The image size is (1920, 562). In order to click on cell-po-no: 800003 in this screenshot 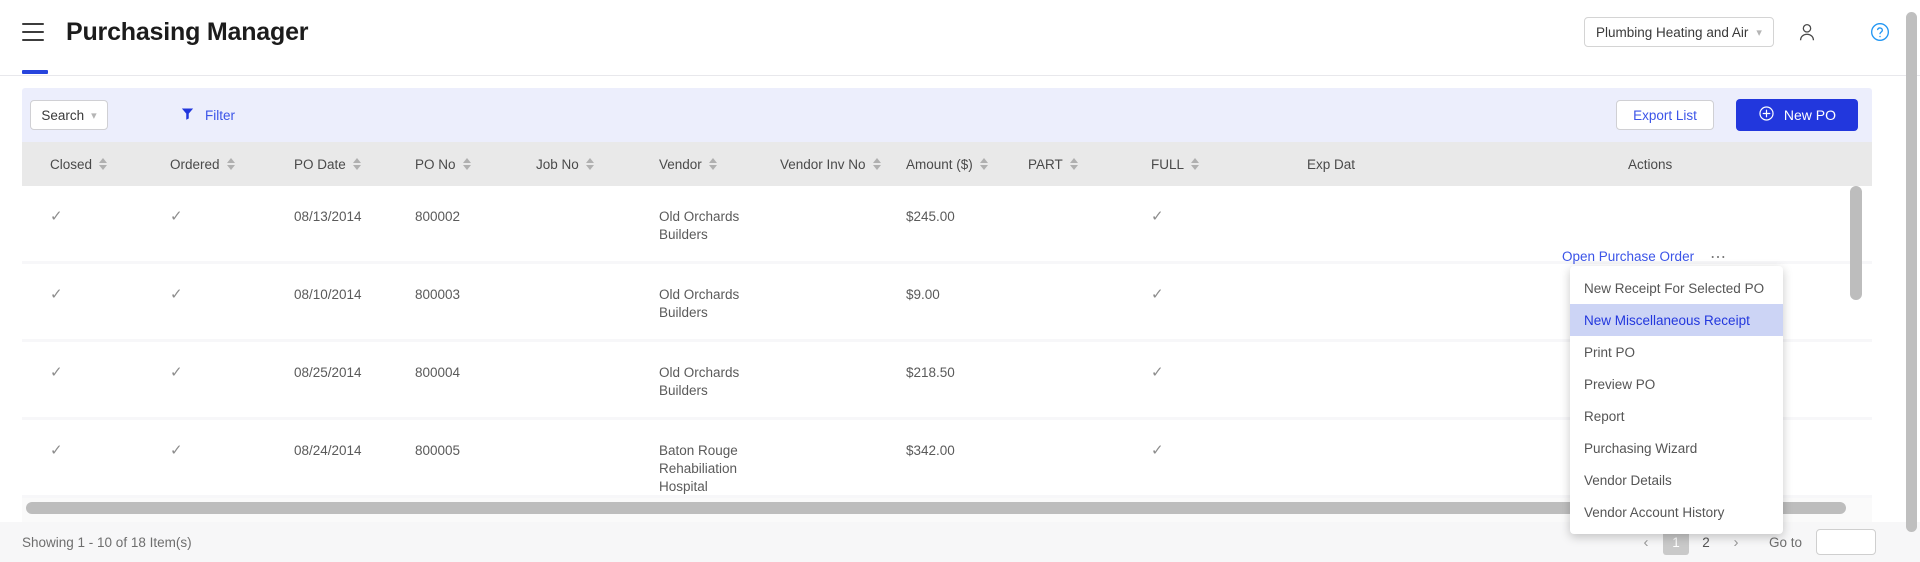, I will do `click(438, 294)`.